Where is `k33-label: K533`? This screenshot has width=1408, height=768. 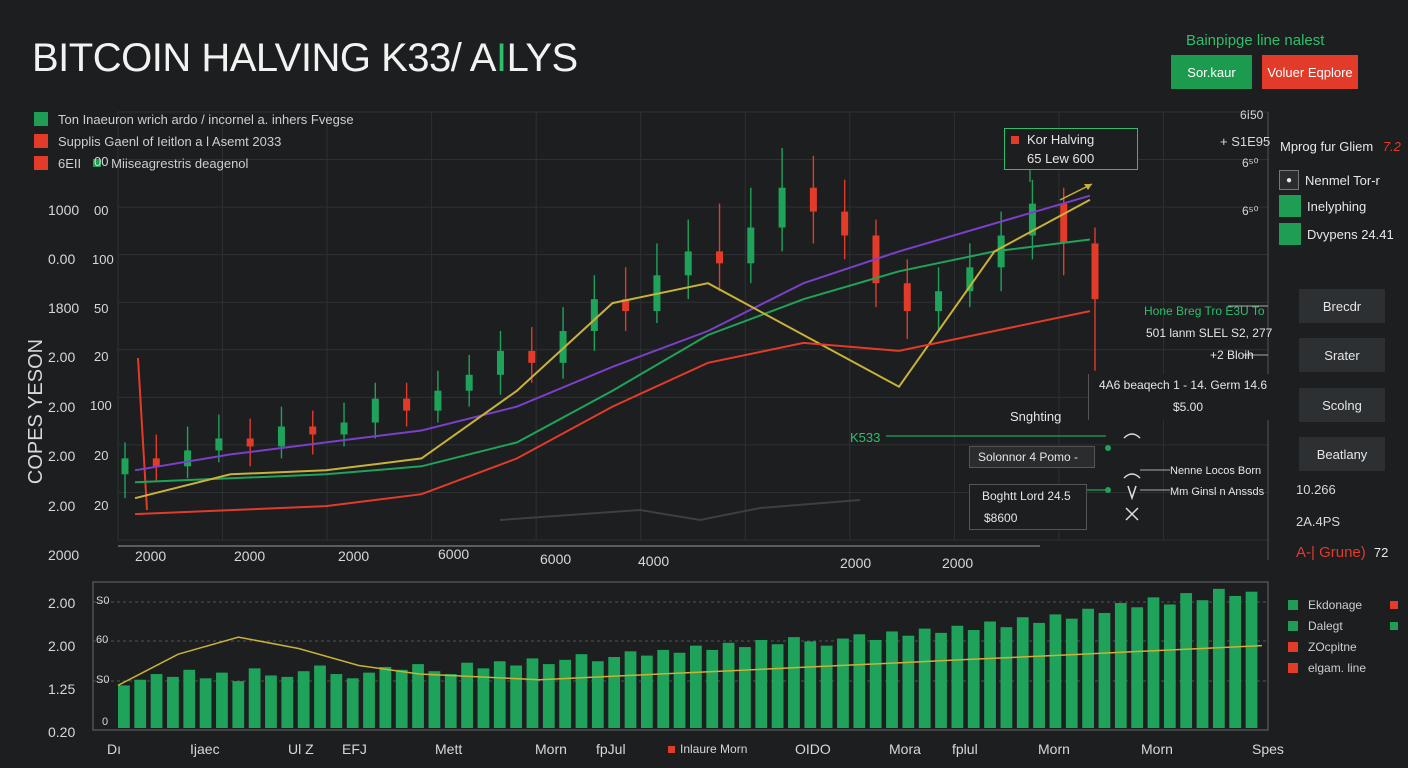
k33-label: K533 is located at coordinates (865, 437).